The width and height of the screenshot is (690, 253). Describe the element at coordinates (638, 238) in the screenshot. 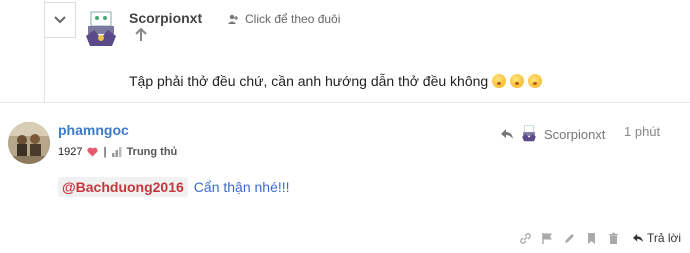

I see `reply-icon` at that location.